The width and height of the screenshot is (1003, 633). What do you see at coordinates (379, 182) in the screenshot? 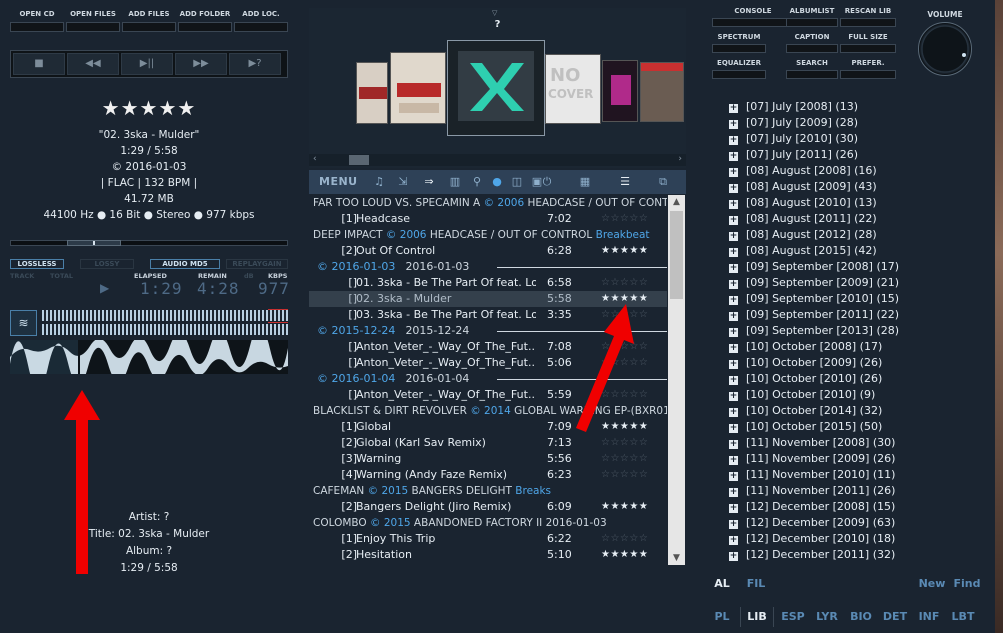
I see `music-note-icon: ♫` at bounding box center [379, 182].